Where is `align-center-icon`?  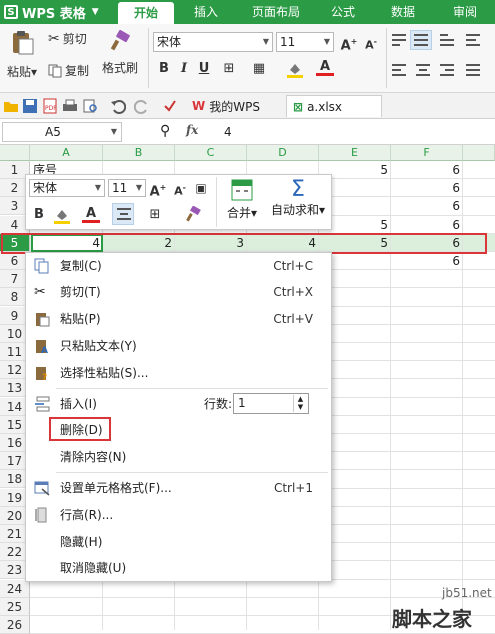
align-center-icon is located at coordinates (423, 71).